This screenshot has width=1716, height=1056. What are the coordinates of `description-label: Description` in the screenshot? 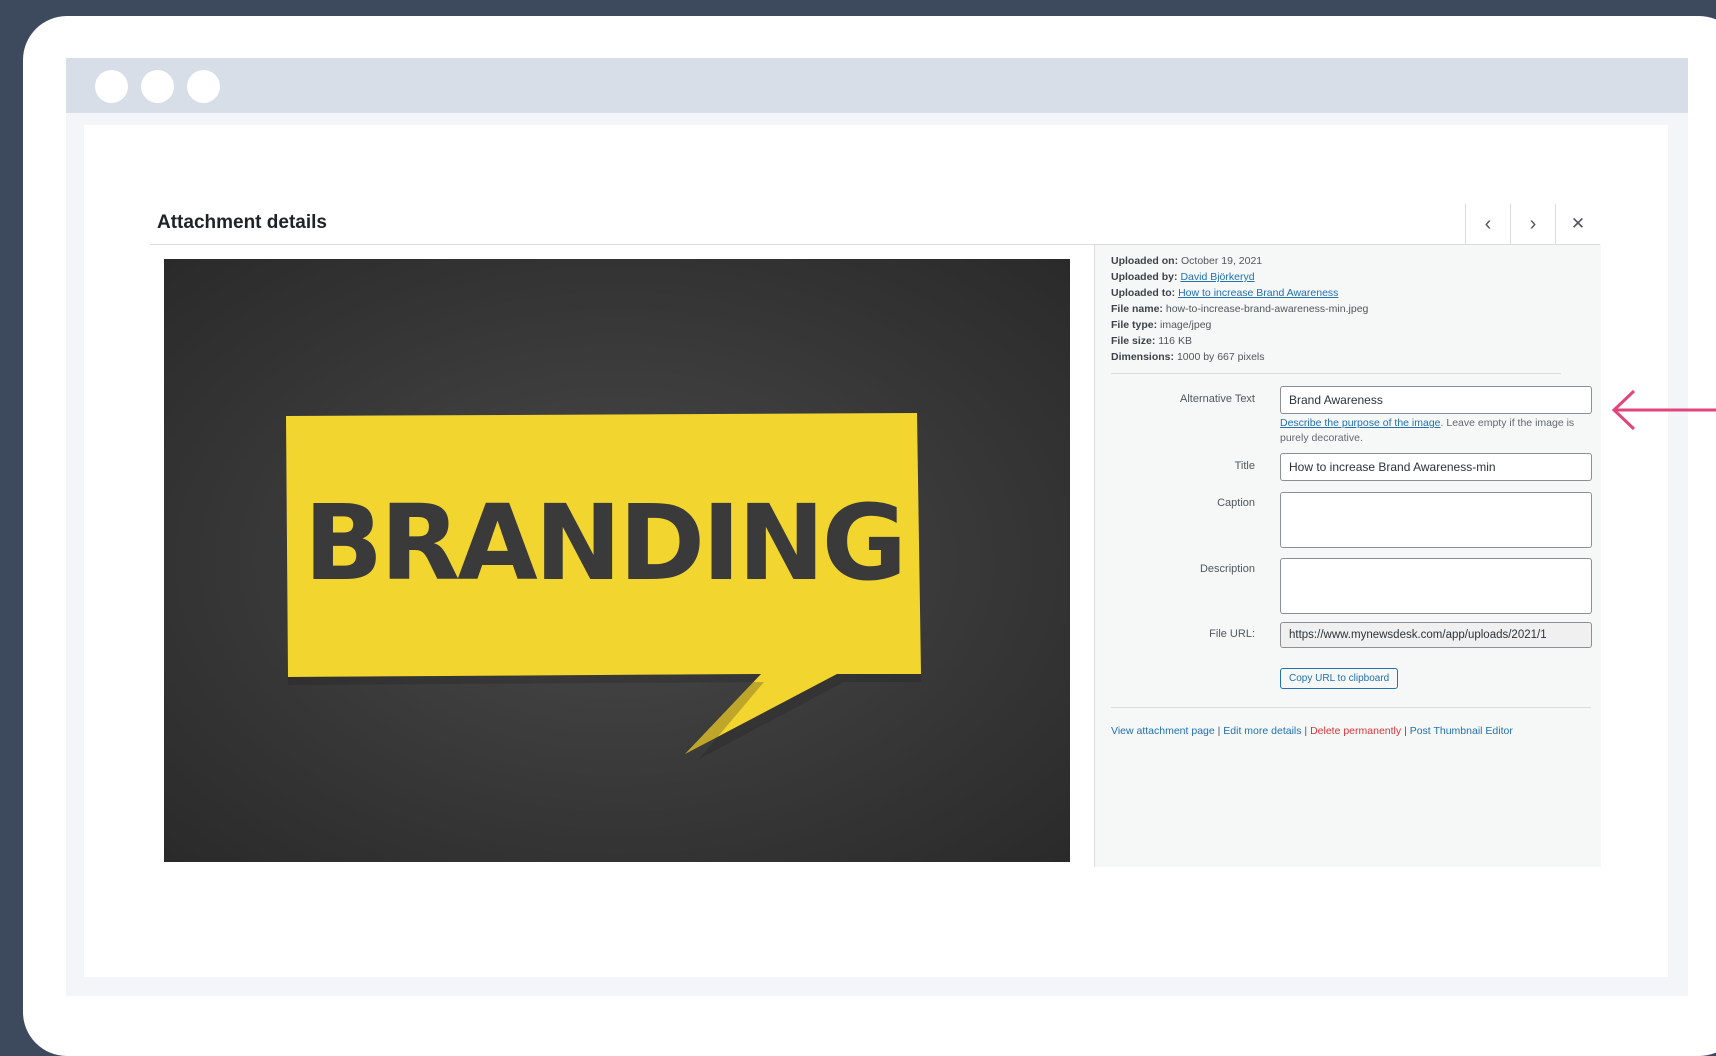 It's located at (1227, 569).